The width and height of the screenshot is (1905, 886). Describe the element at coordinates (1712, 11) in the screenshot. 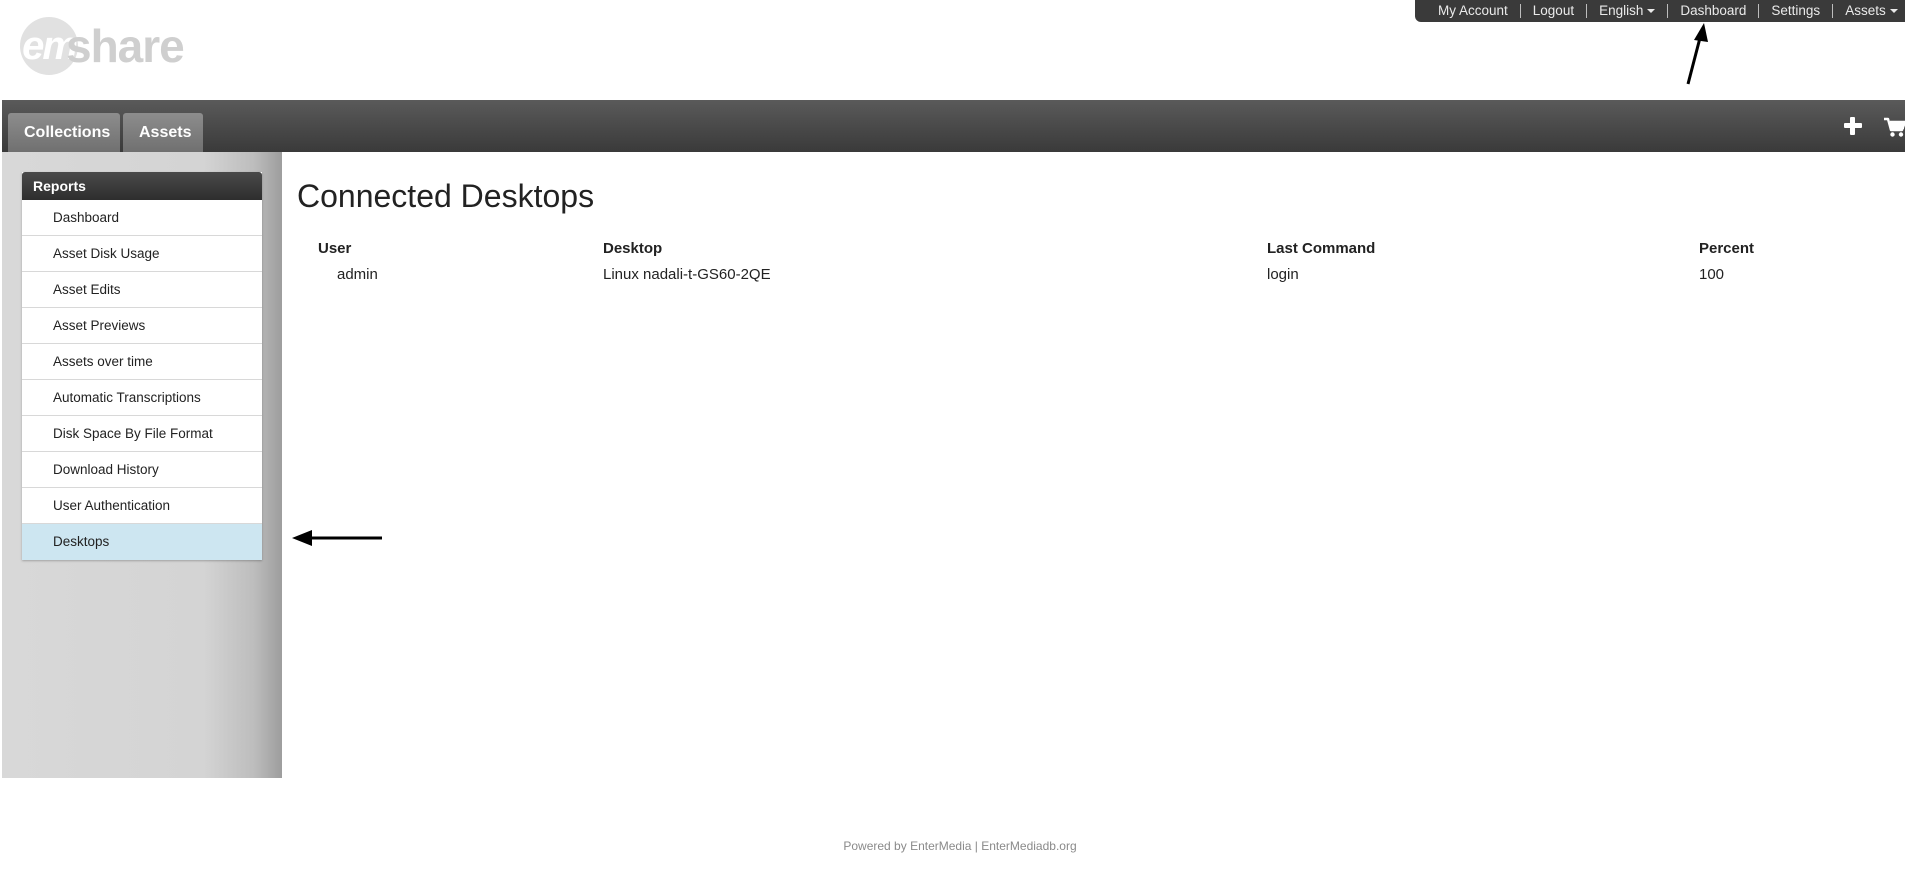

I see `dashboard-link: Dashboard` at that location.